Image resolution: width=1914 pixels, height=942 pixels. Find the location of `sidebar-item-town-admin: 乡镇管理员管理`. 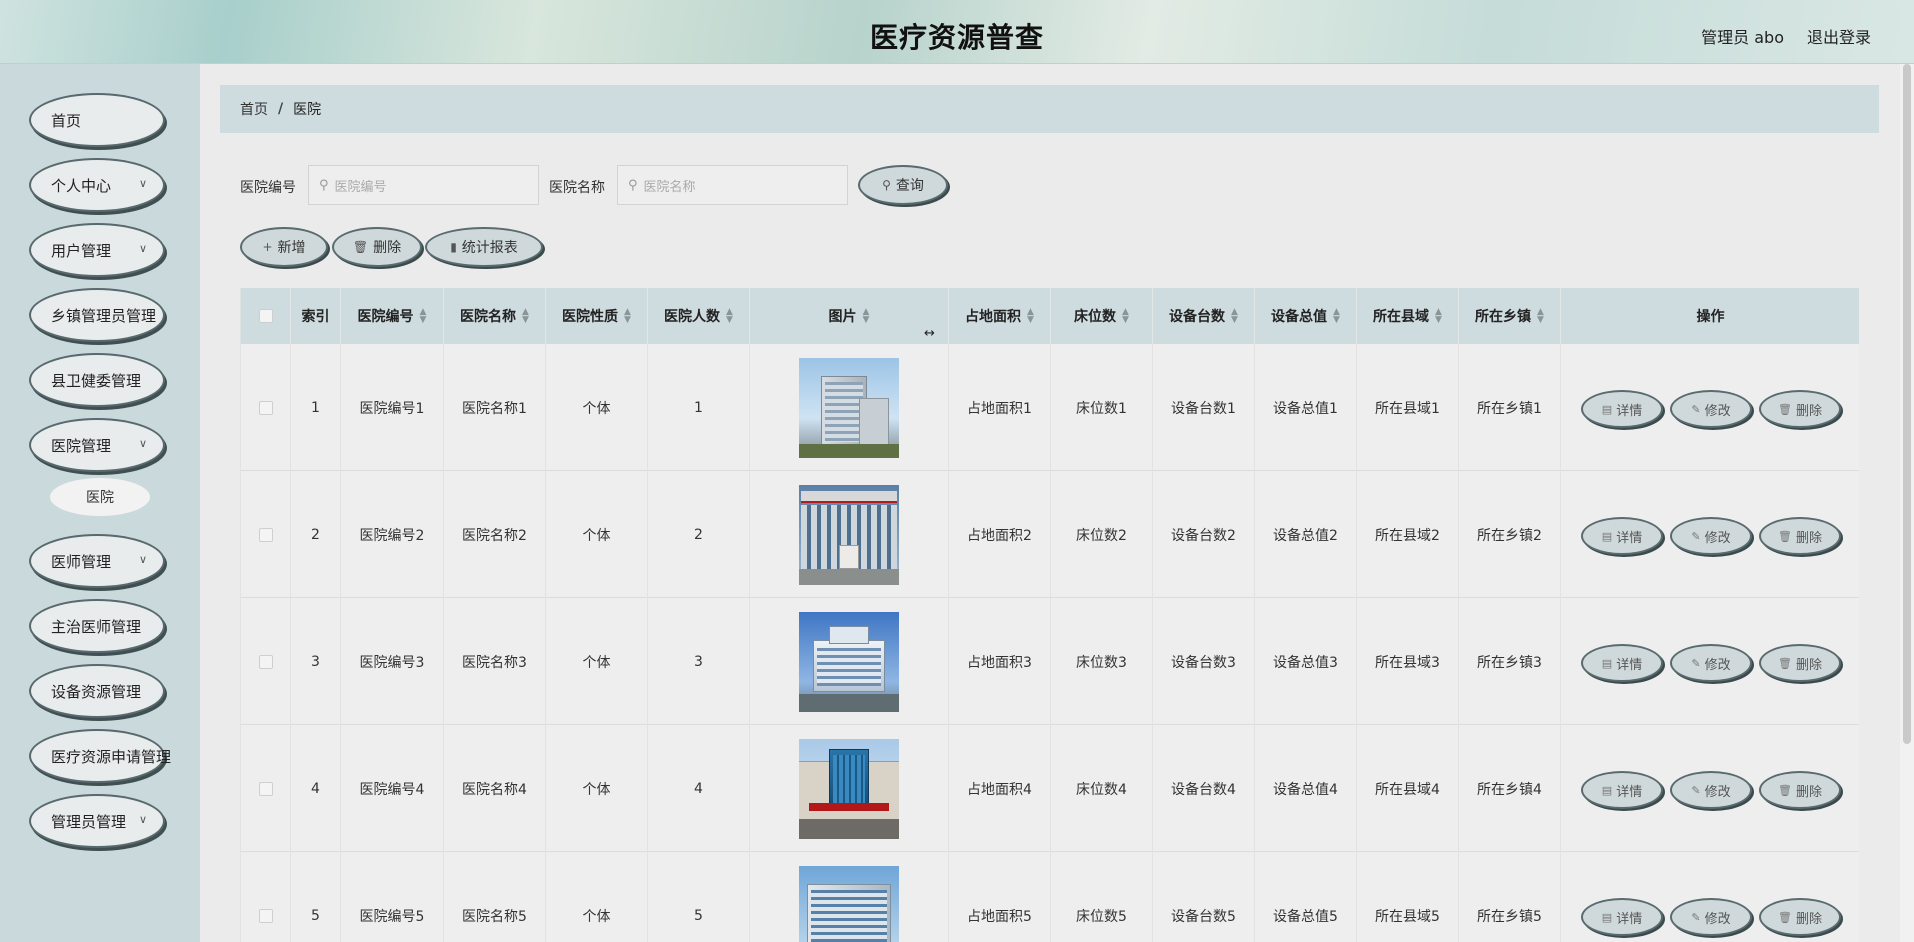

sidebar-item-town-admin: 乡镇管理员管理 is located at coordinates (97, 315).